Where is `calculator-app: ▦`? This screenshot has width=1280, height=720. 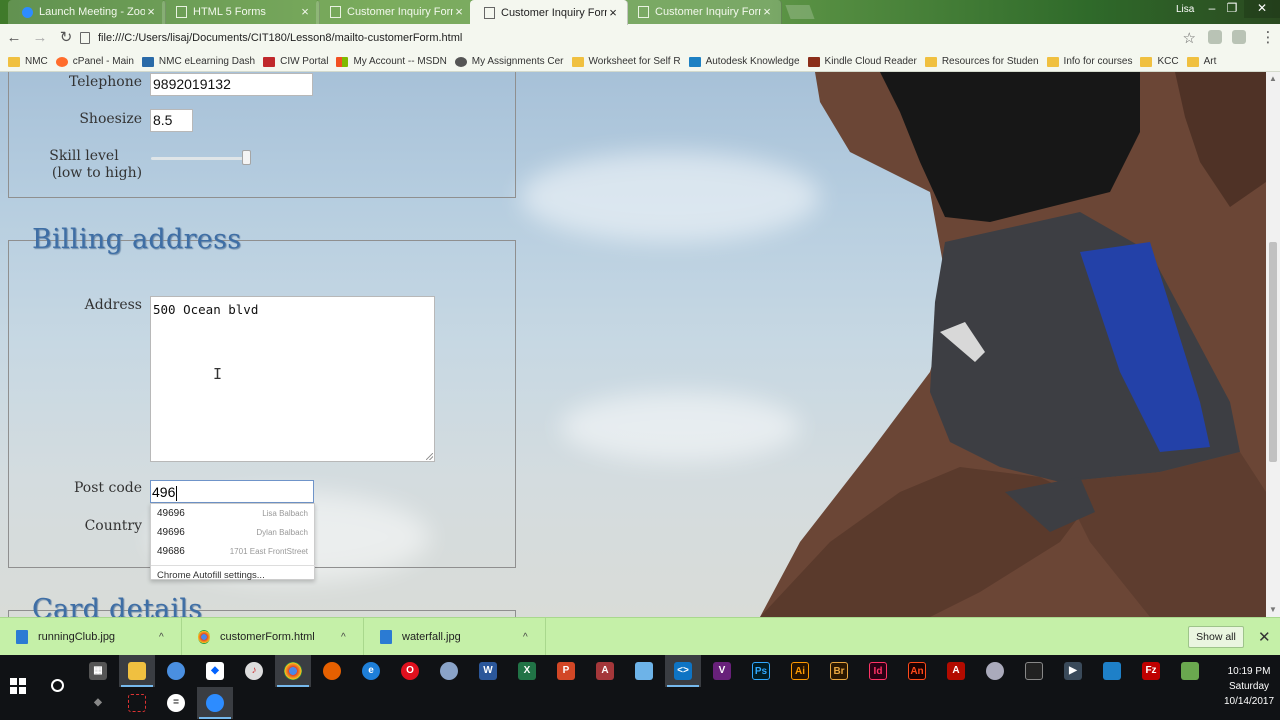 calculator-app: ▦ is located at coordinates (98, 671).